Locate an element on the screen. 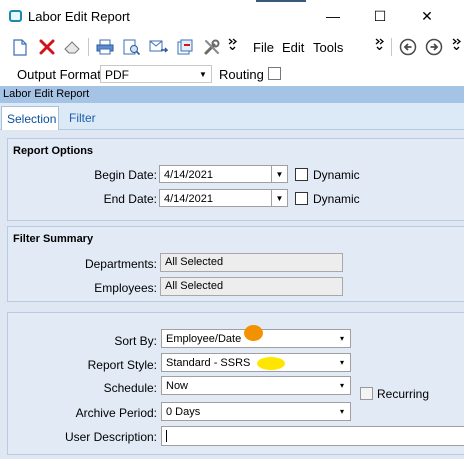 This screenshot has height=459, width=464. chevron-down-icon: ▼ is located at coordinates (203, 74).